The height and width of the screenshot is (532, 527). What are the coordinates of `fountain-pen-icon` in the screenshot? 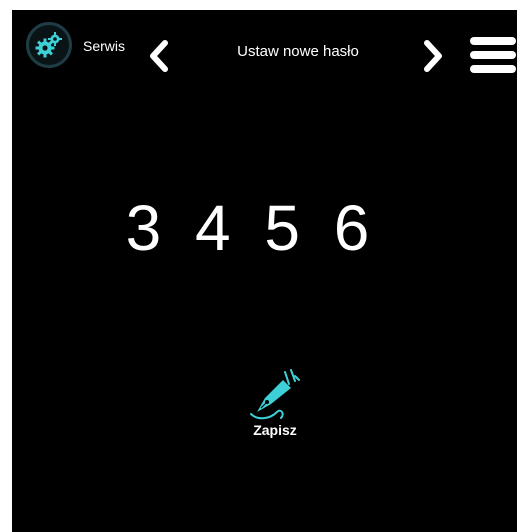 It's located at (275, 394).